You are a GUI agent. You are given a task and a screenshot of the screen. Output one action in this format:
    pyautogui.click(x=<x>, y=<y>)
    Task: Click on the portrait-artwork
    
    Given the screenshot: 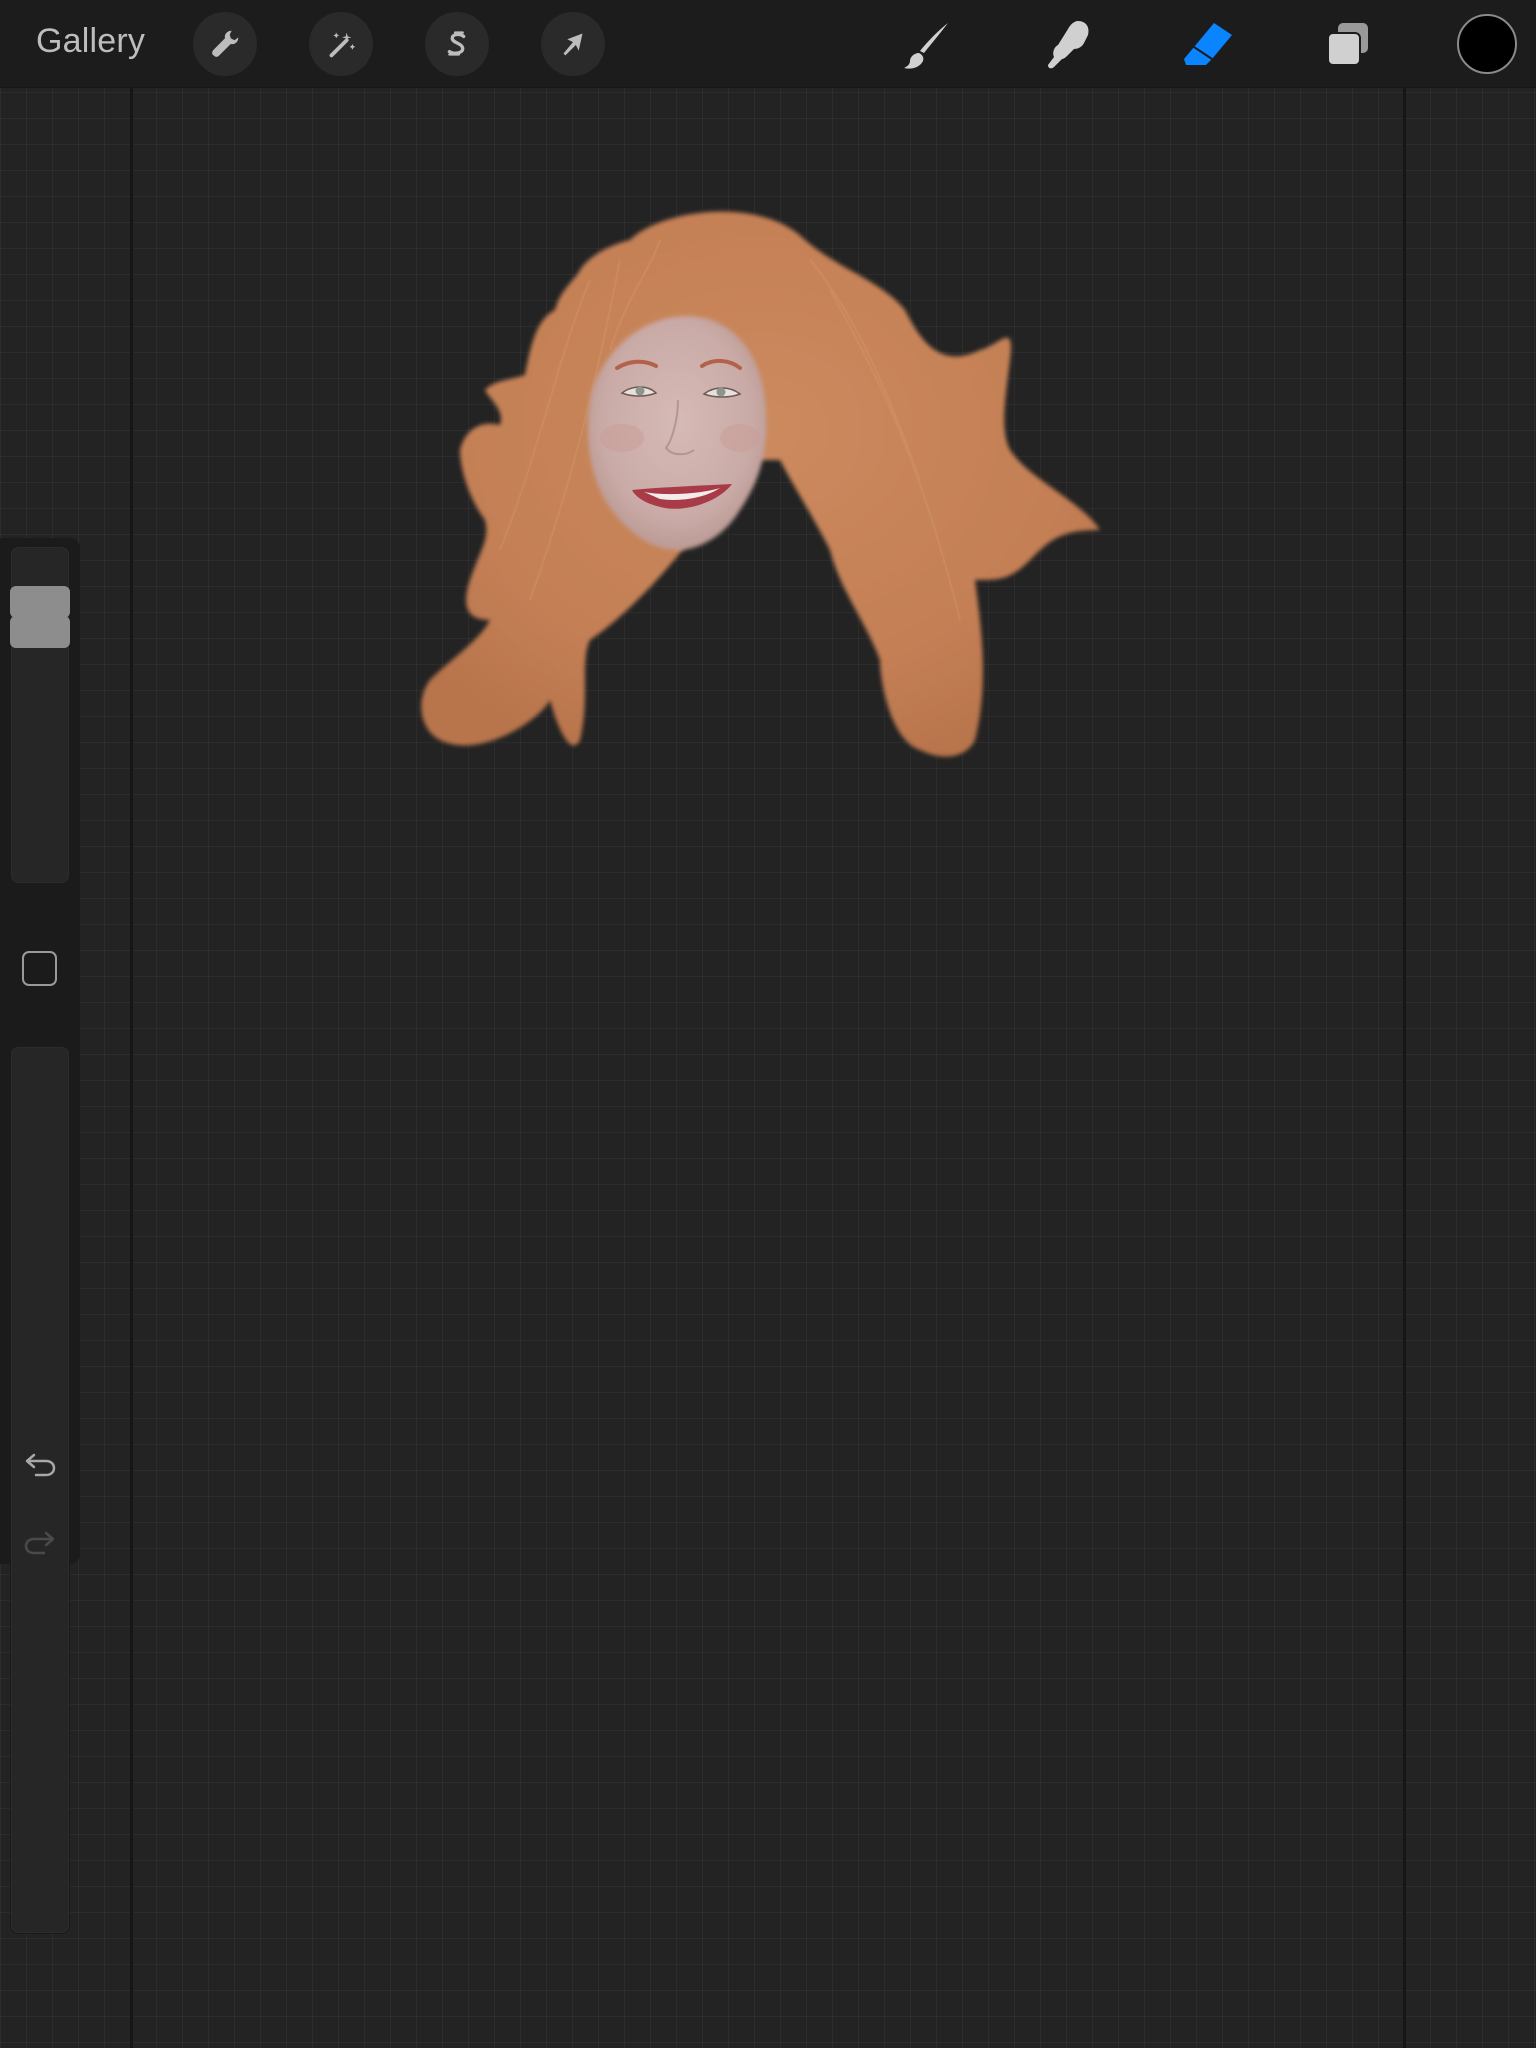 What is the action you would take?
    pyautogui.click(x=760, y=484)
    